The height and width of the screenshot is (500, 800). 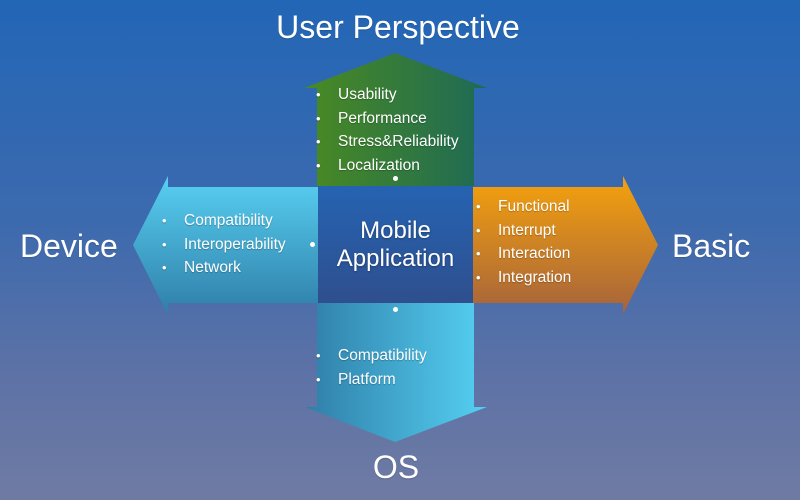 I want to click on connector-dot-left, so click(x=312, y=244).